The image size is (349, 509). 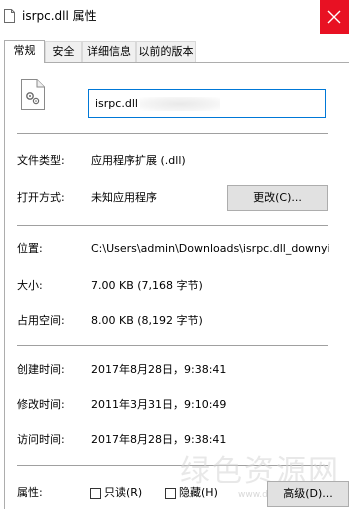 I want to click on readonly-checkbox, so click(x=95, y=493).